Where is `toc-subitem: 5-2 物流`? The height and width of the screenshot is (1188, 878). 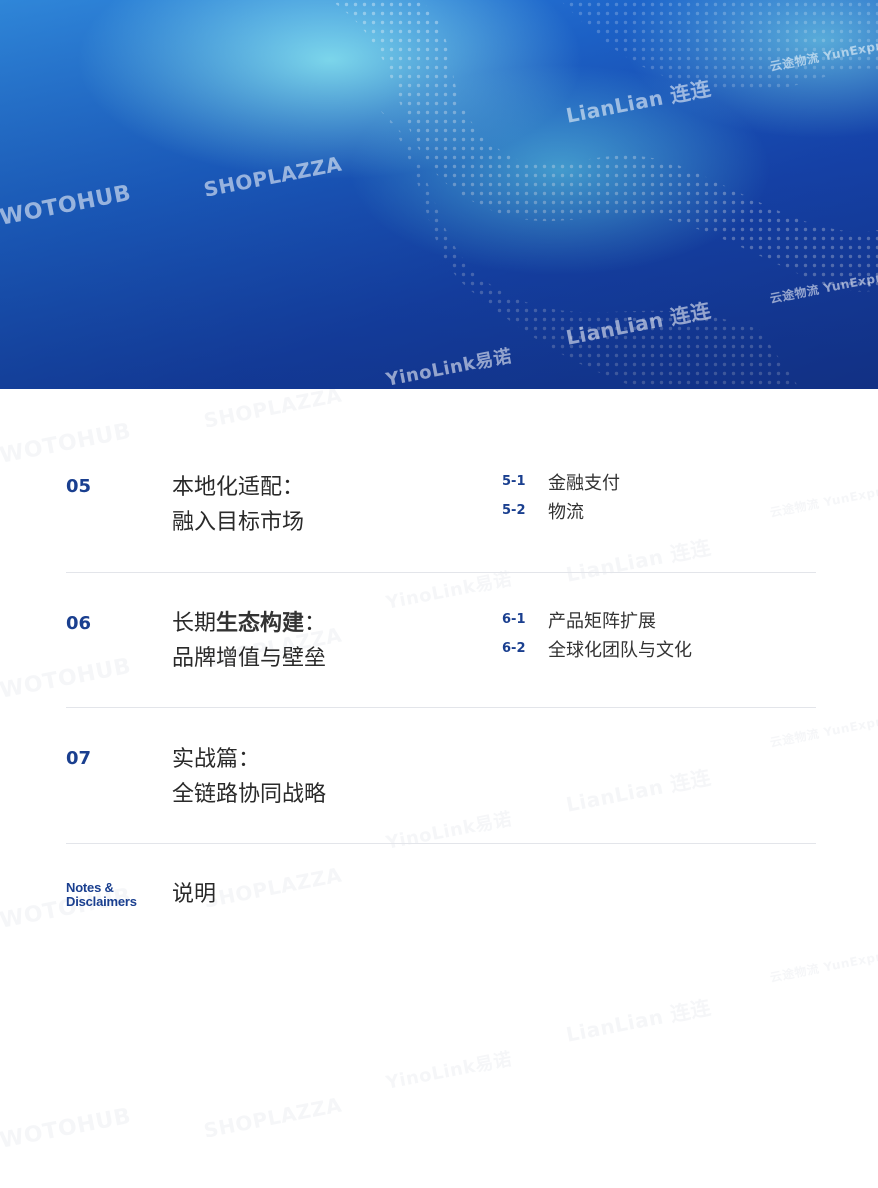
toc-subitem: 5-2 物流 is located at coordinates (561, 510).